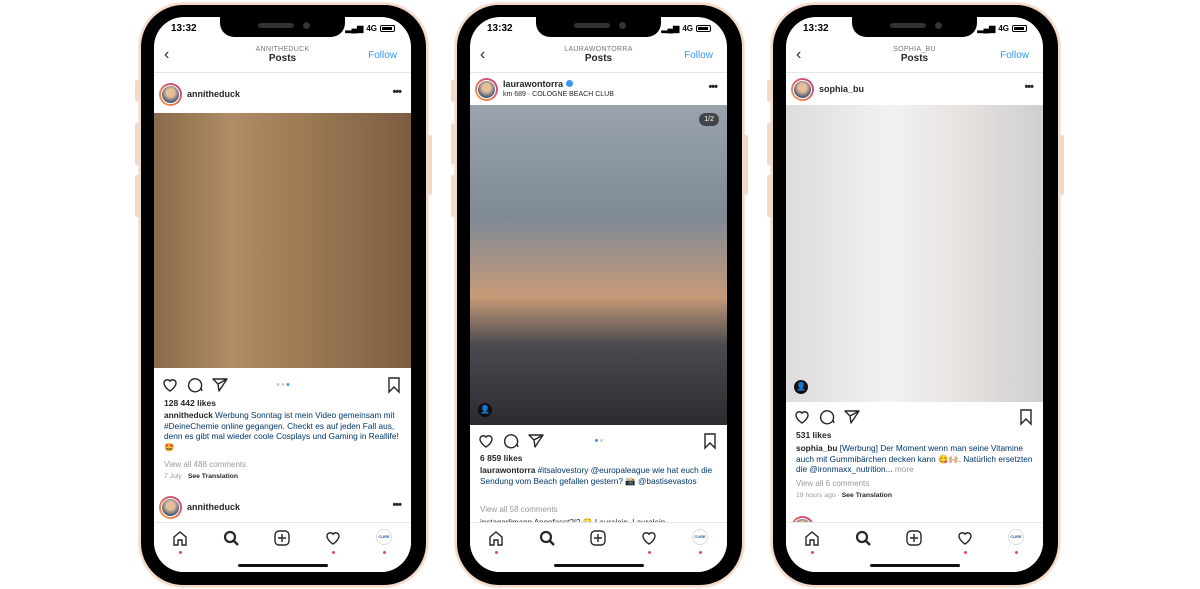 The width and height of the screenshot is (1200, 589). I want to click on post-image, so click(282, 240).